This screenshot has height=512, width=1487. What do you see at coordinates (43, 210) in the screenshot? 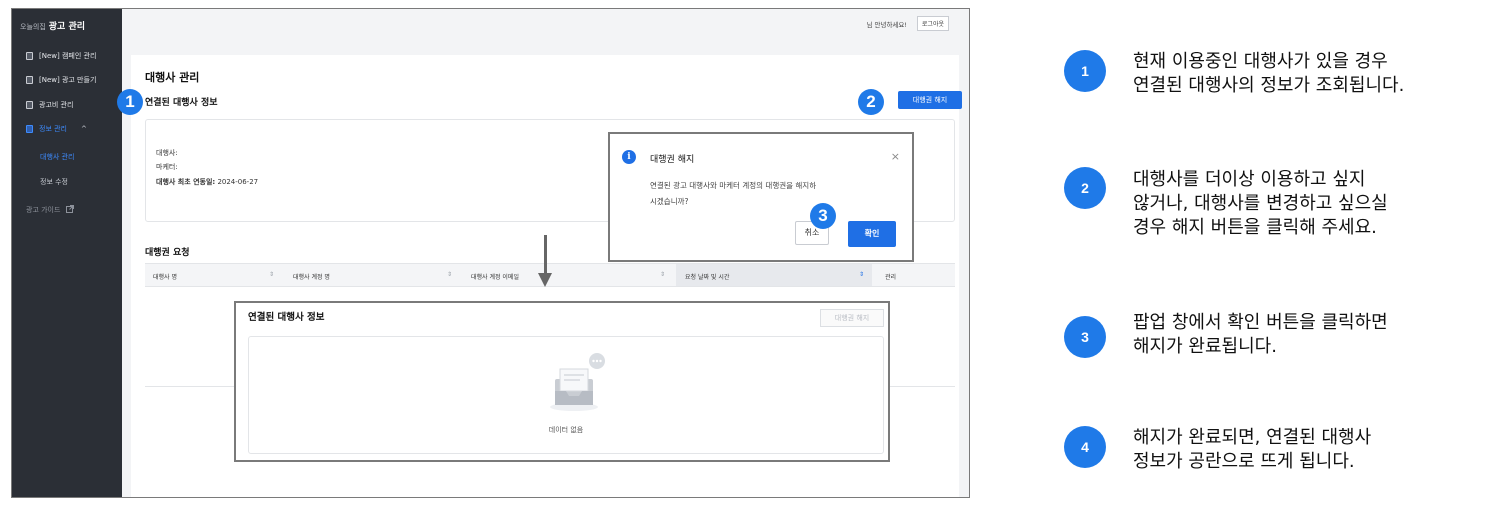
I see `guide-label: 광고 가이드` at bounding box center [43, 210].